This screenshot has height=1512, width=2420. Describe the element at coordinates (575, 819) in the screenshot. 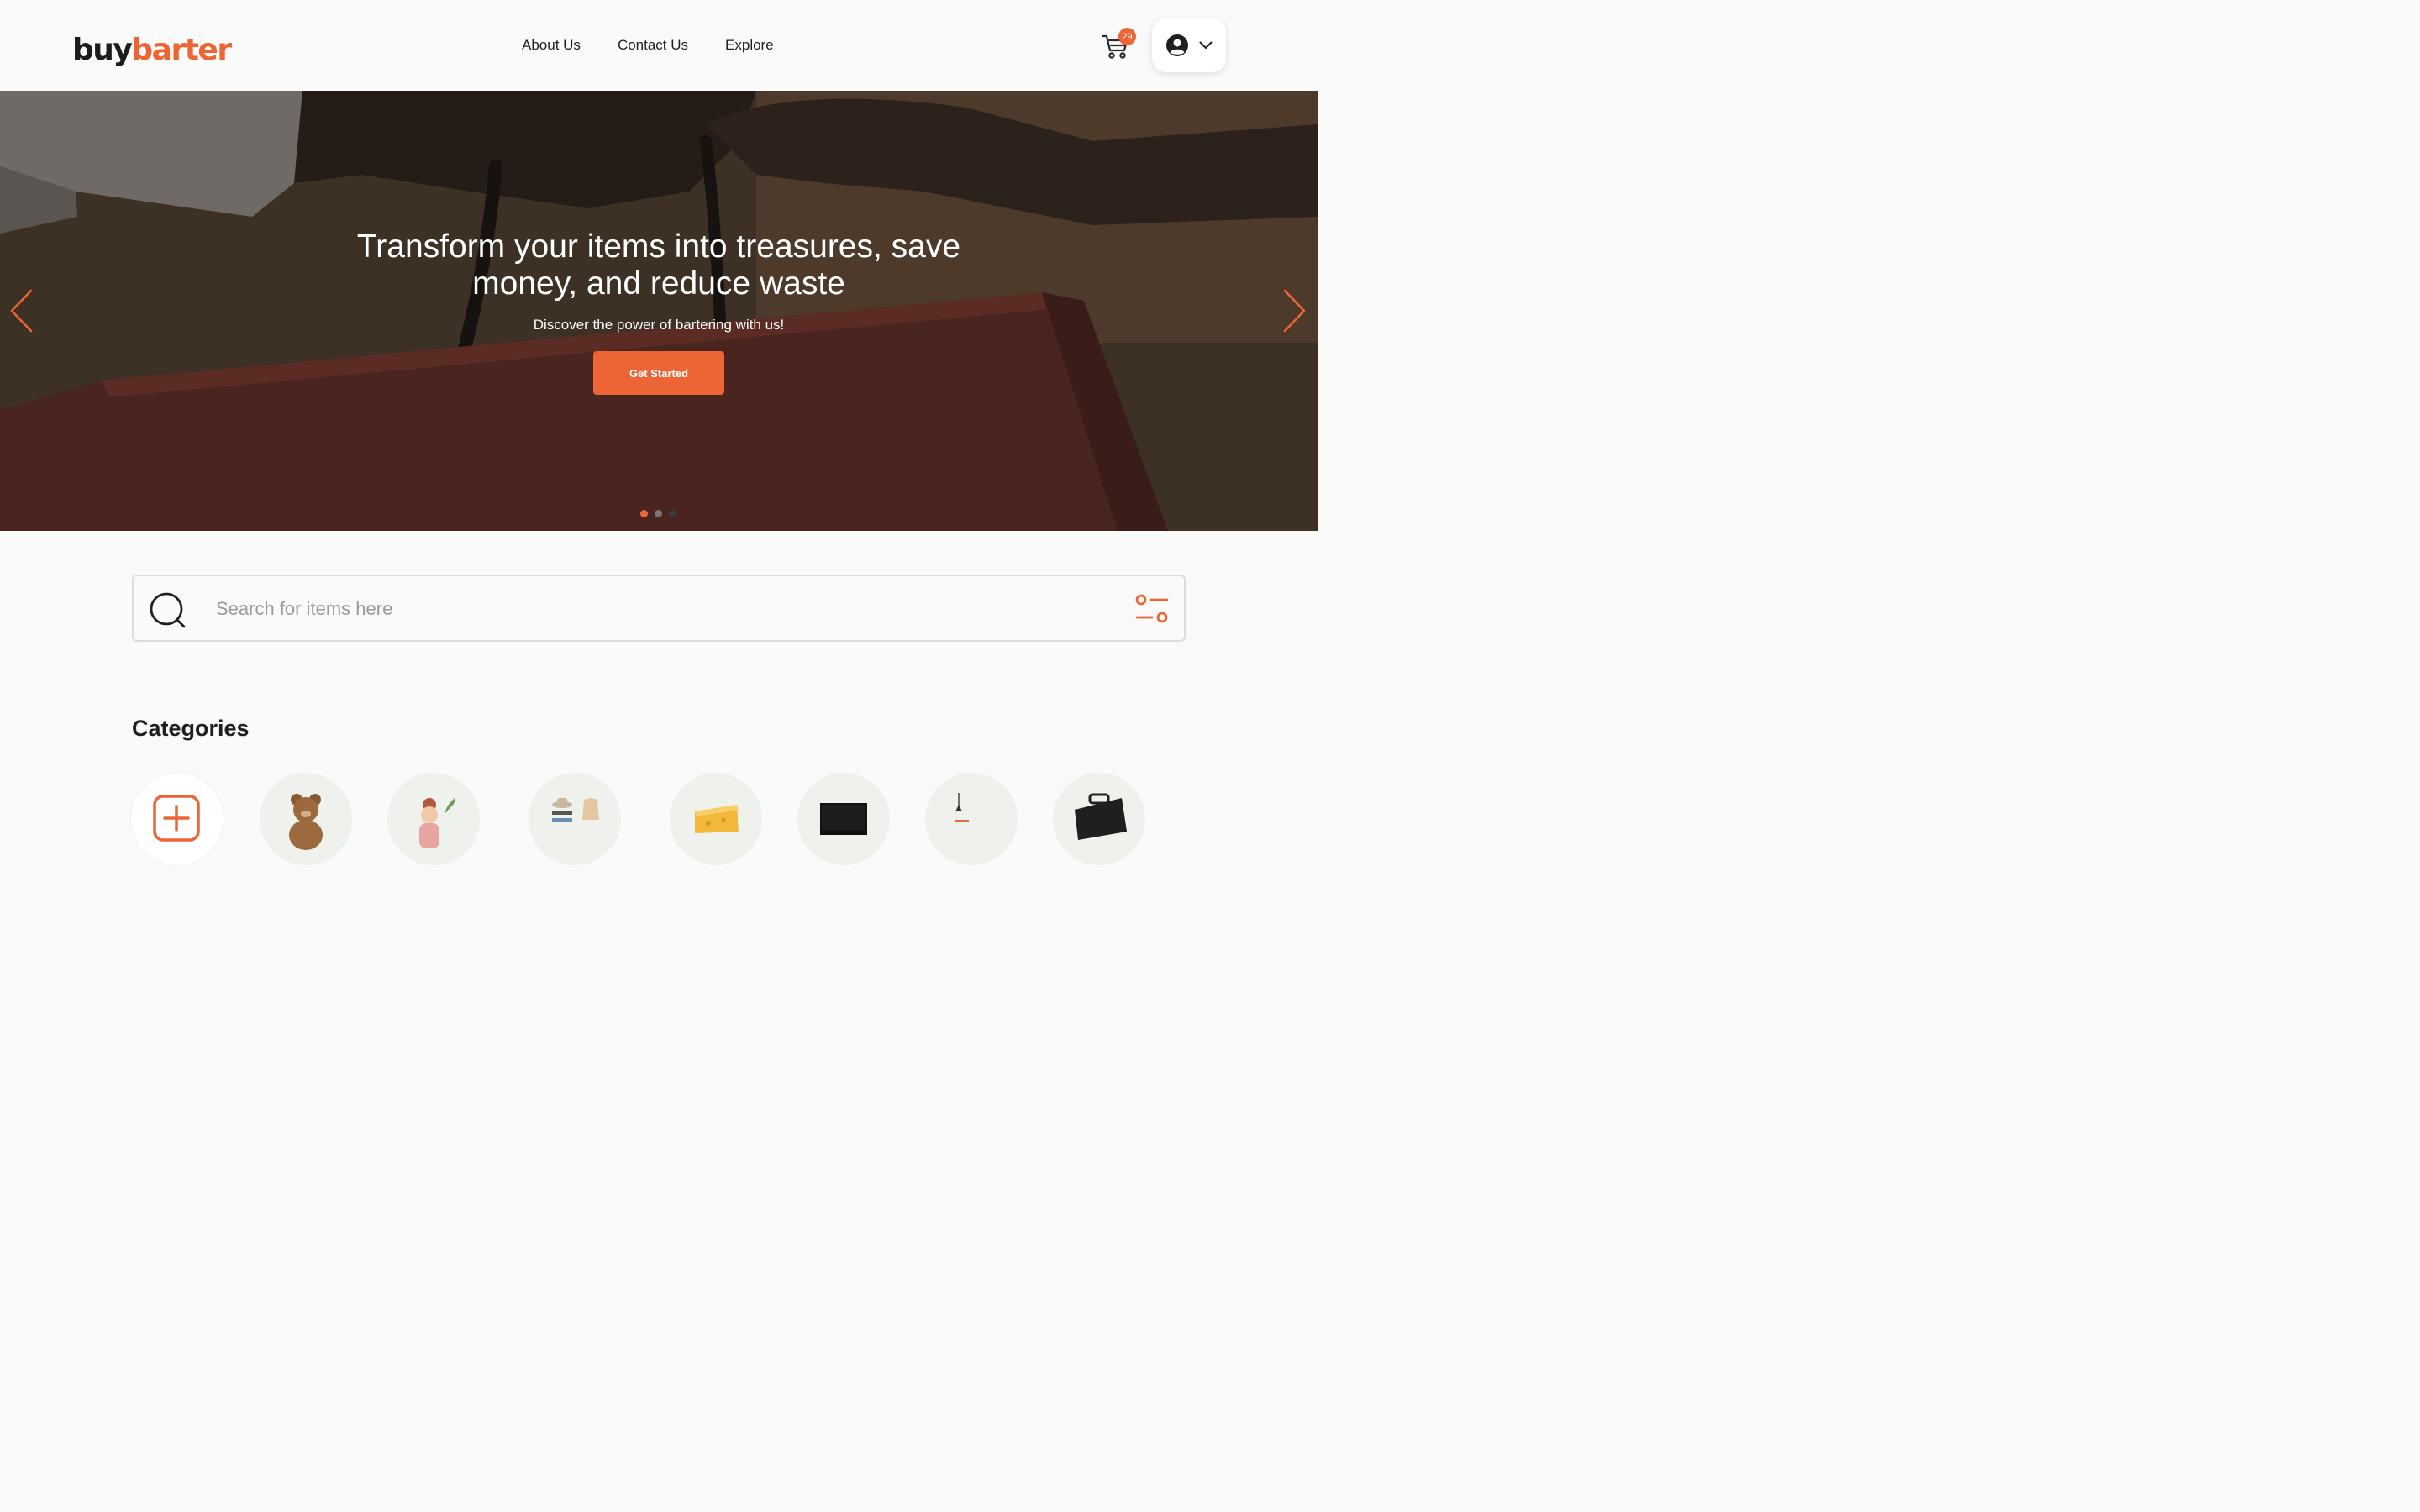

I see `clothing-icon` at that location.